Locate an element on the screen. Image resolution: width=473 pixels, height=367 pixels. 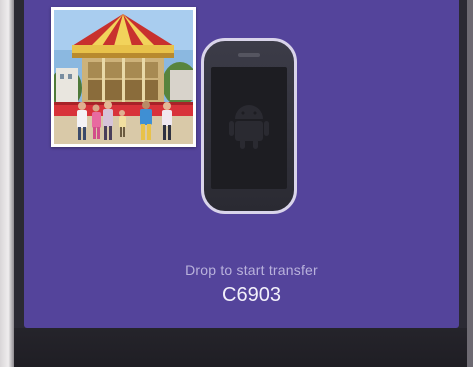
phone-screen is located at coordinates (249, 128).